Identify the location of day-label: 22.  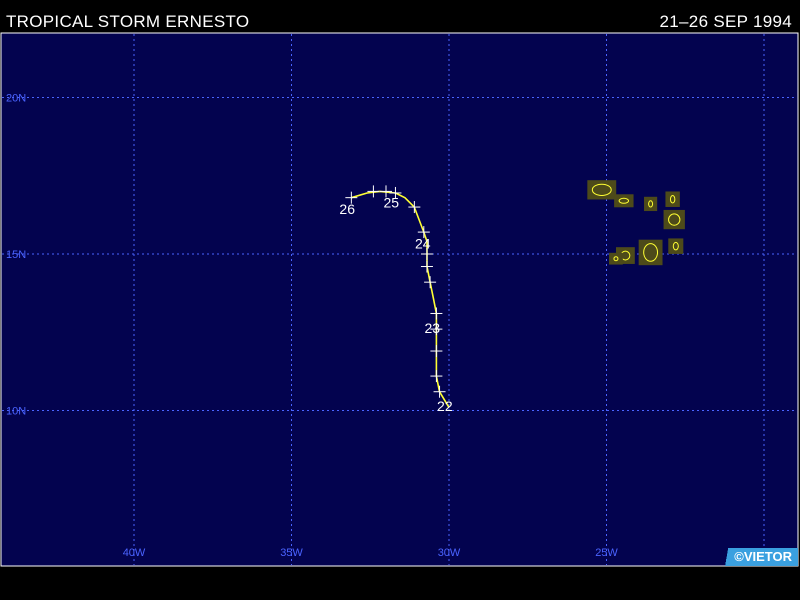
(445, 406).